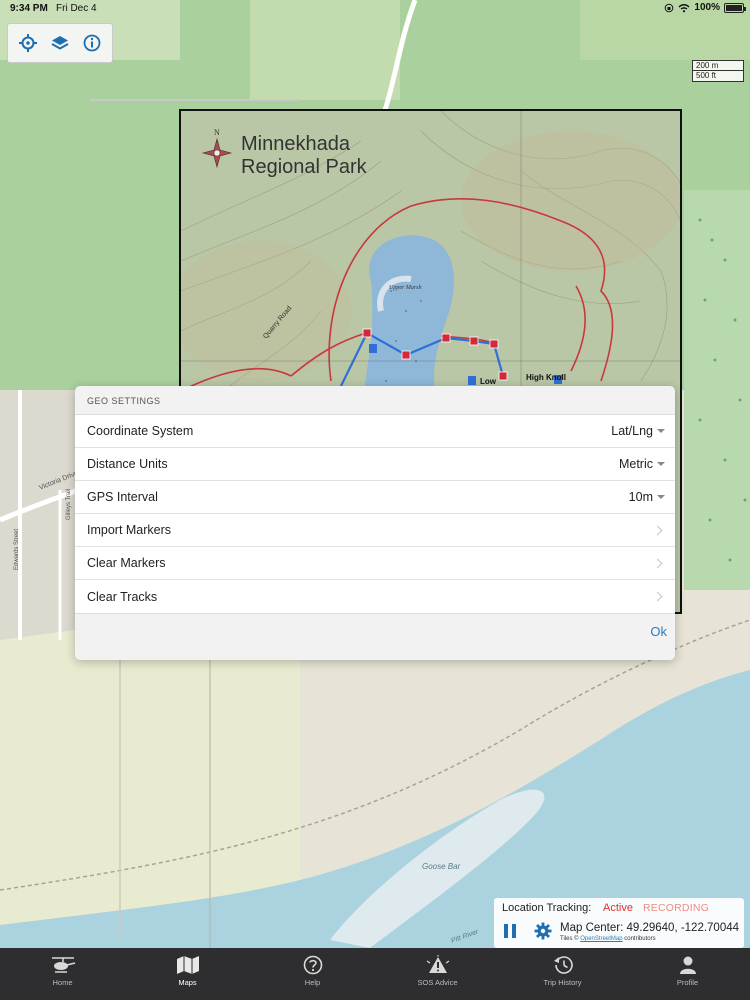 The width and height of the screenshot is (750, 1000). I want to click on tab-label: Trip History, so click(562, 982).